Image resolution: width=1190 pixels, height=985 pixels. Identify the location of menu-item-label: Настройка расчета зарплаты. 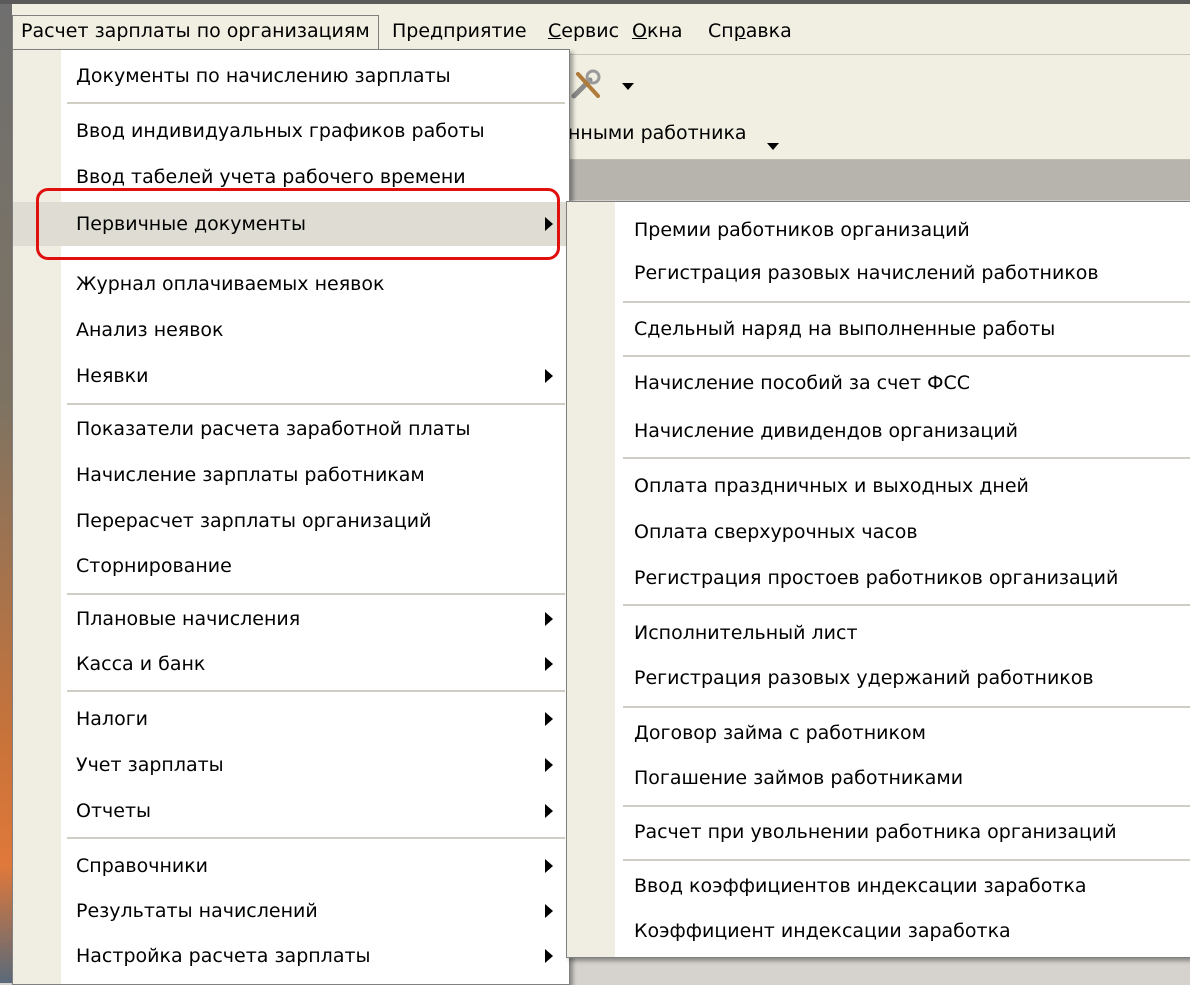
(223, 956).